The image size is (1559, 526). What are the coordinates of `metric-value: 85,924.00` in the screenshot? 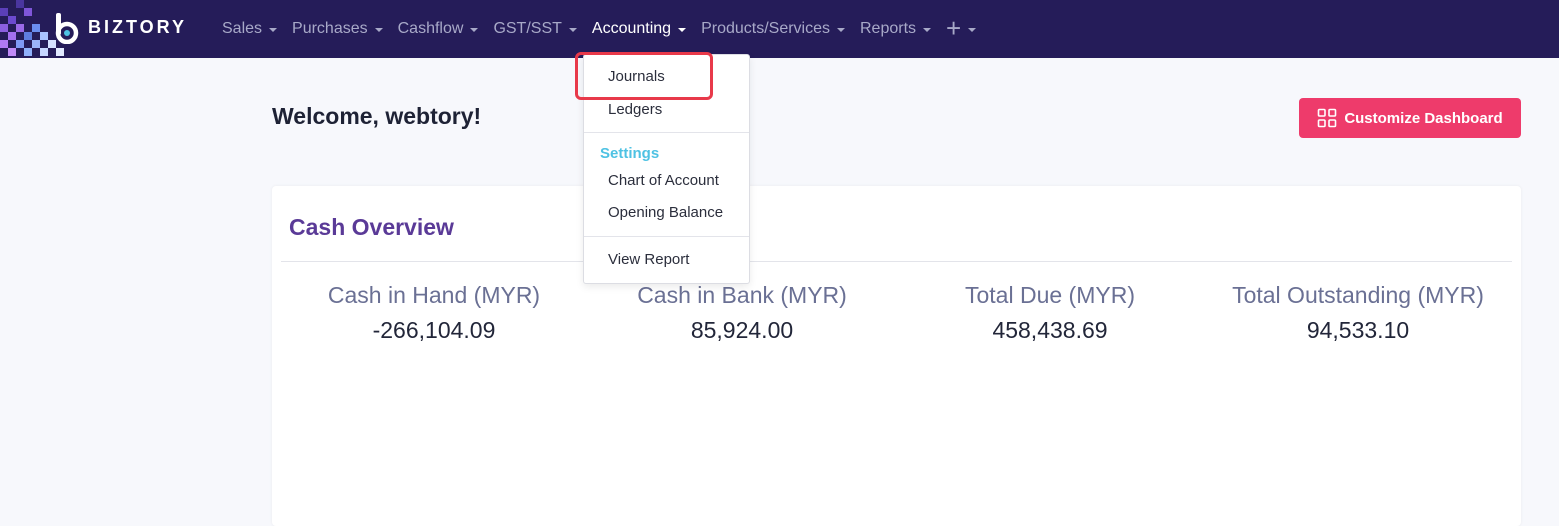 It's located at (742, 330).